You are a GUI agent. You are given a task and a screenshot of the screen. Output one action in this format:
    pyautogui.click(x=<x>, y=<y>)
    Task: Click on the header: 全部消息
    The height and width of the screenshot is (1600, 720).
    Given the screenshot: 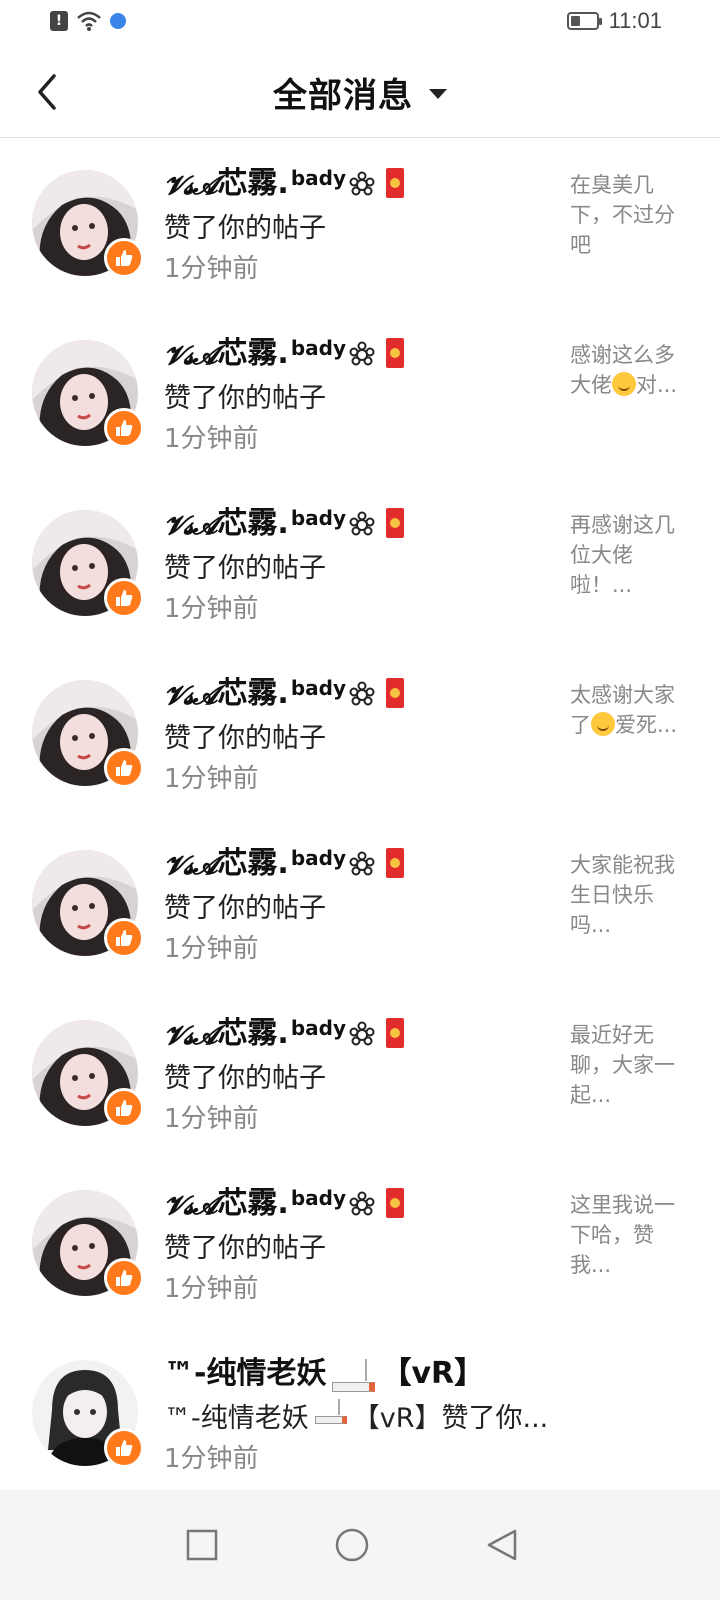 What is the action you would take?
    pyautogui.click(x=360, y=92)
    